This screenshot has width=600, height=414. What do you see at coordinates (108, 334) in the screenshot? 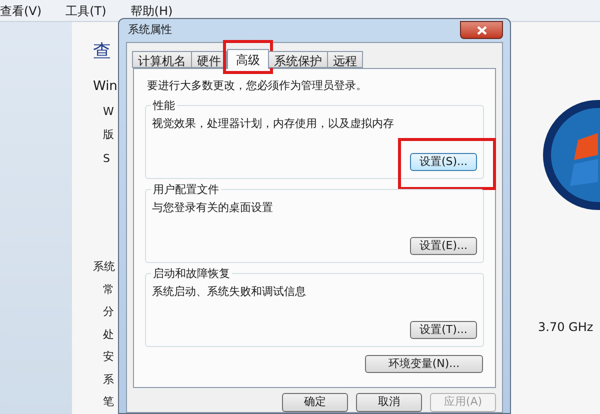
I see `label-text: 处` at bounding box center [108, 334].